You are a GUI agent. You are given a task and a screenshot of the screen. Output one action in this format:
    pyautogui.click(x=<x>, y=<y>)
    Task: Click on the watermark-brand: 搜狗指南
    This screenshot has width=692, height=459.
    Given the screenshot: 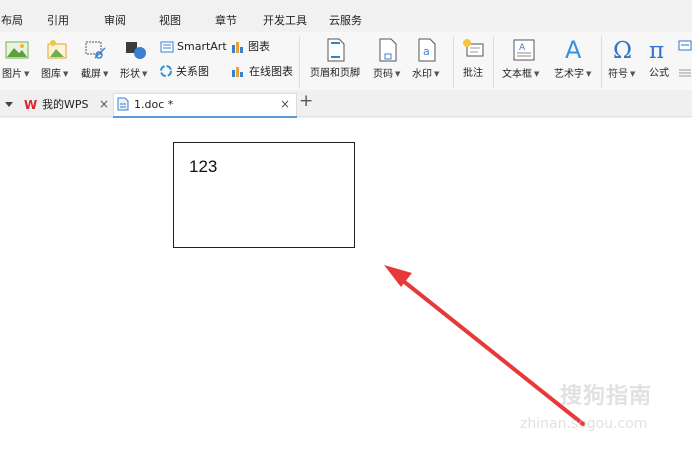 What is the action you would take?
    pyautogui.click(x=606, y=396)
    